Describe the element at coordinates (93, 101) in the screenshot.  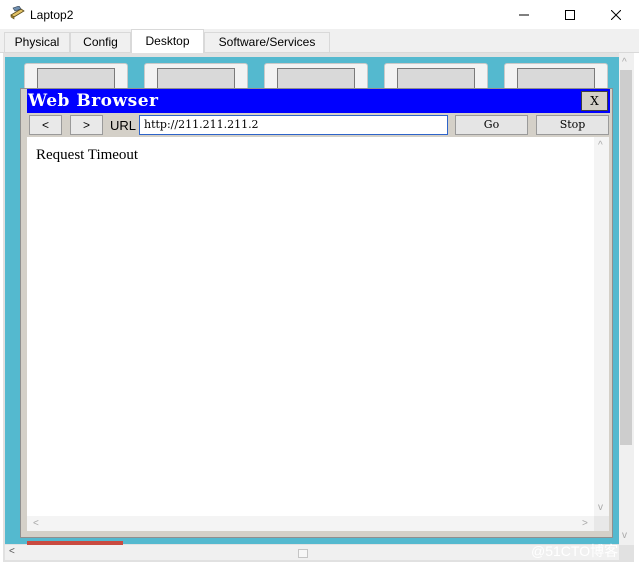
I see `browser-title: Web Browser` at that location.